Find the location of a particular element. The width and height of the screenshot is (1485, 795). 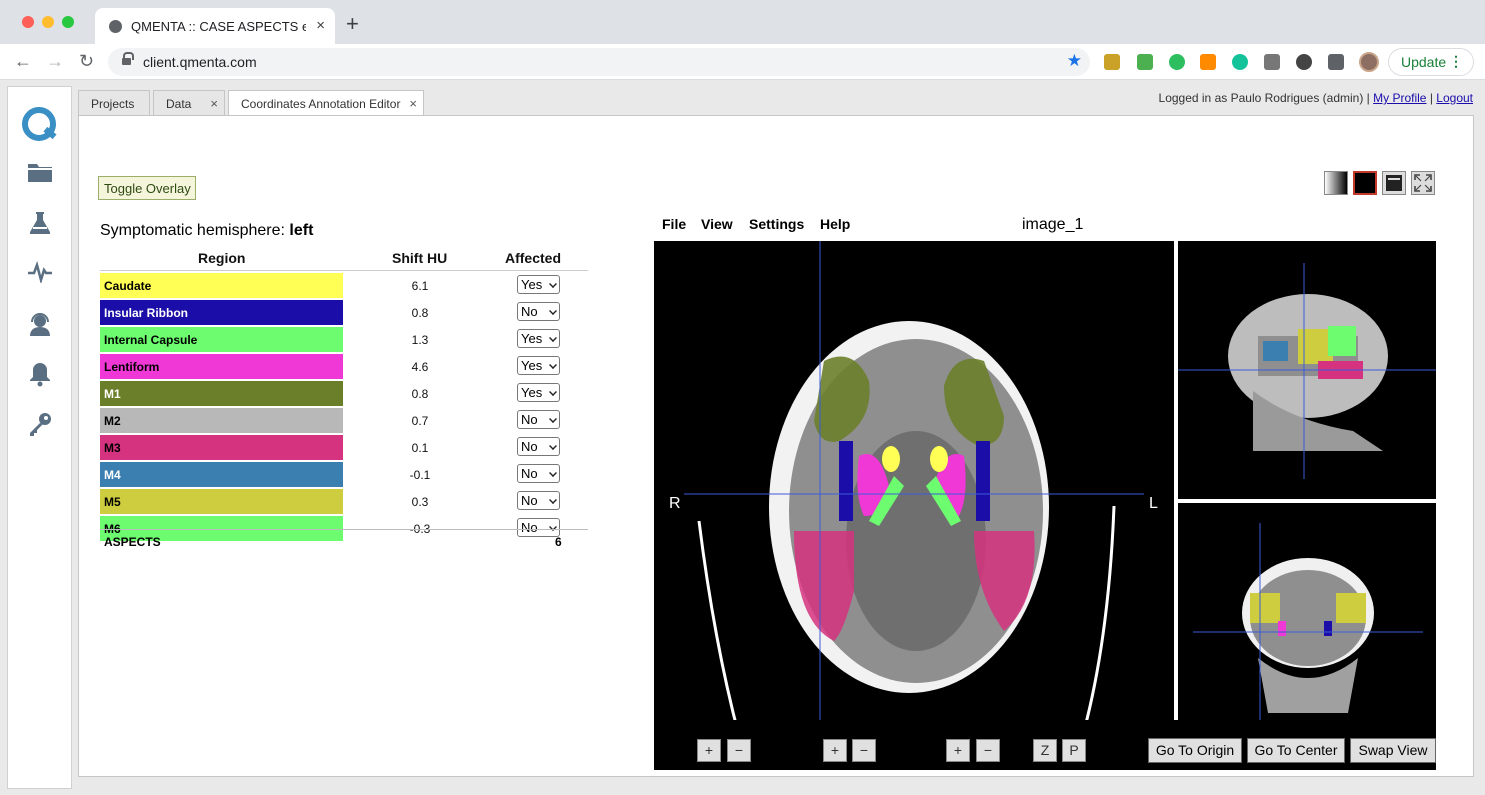

extension-circle-icon is located at coordinates (1304, 62).